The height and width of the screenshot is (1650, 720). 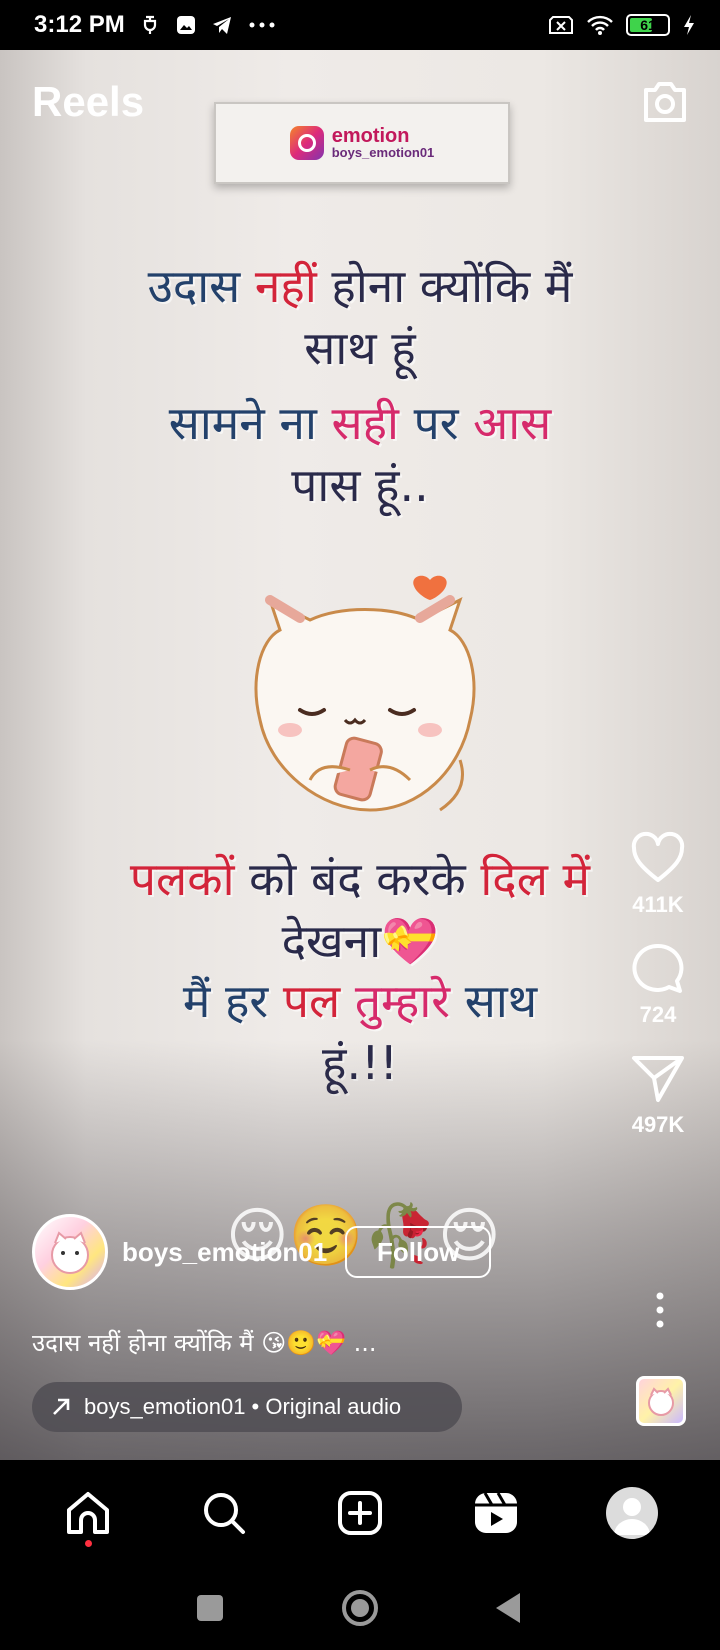 I want to click on home-icon, so click(x=88, y=1513).